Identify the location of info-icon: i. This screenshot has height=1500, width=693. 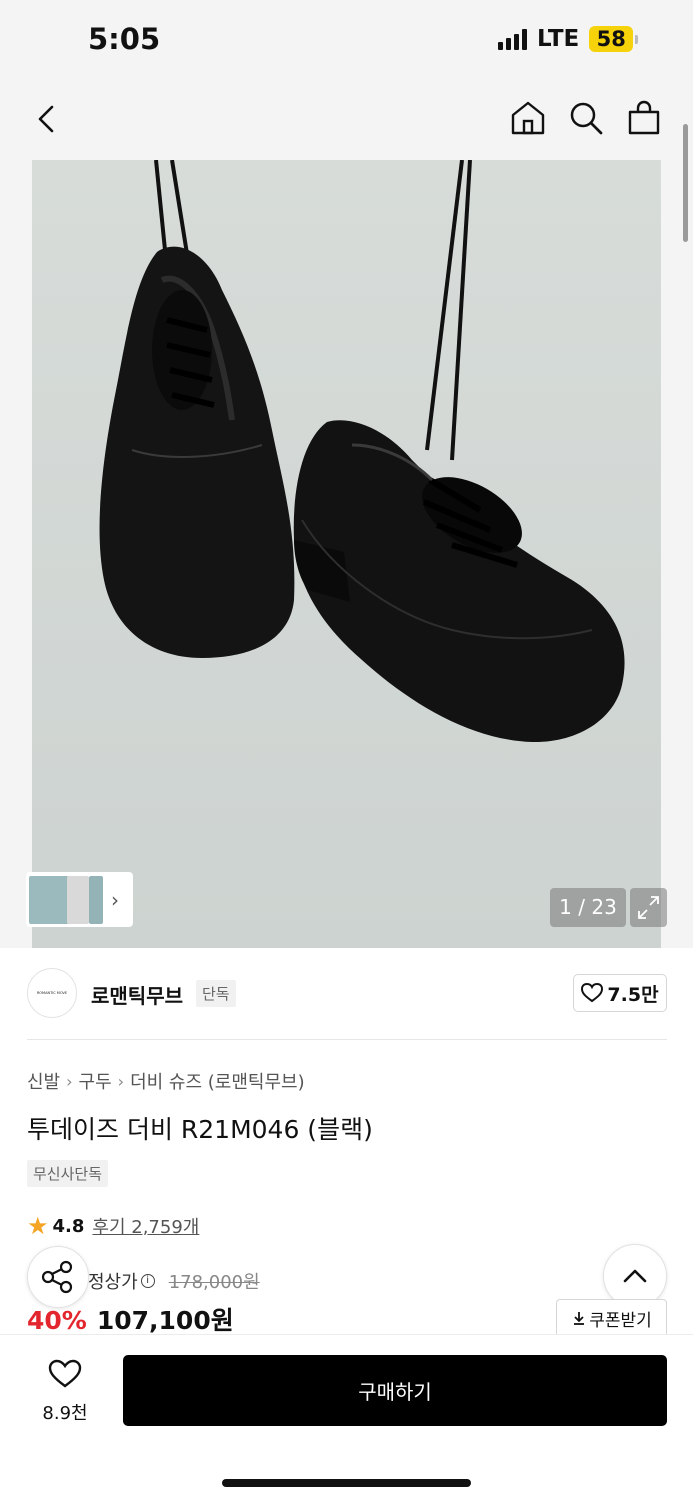
(147, 1281).